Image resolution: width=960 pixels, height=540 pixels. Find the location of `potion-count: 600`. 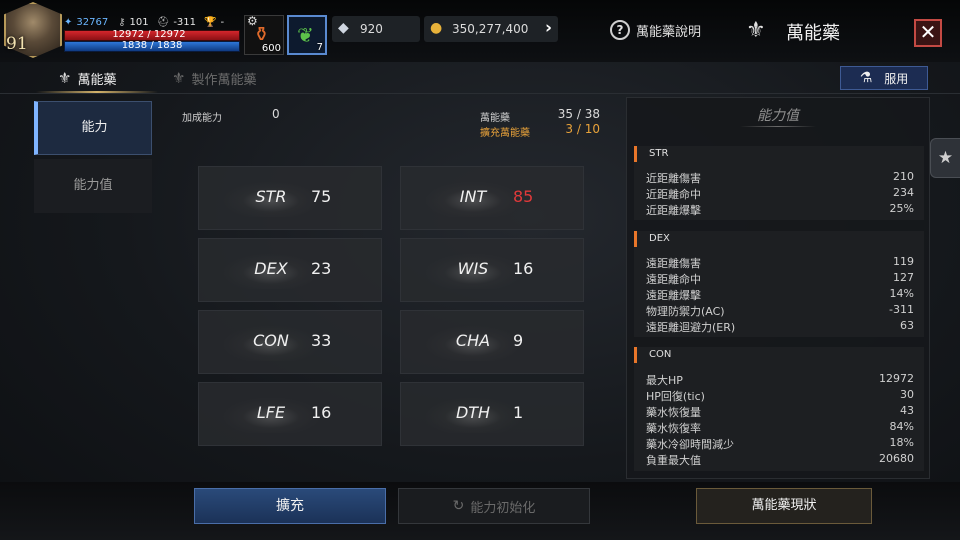

potion-count: 600 is located at coordinates (271, 48).